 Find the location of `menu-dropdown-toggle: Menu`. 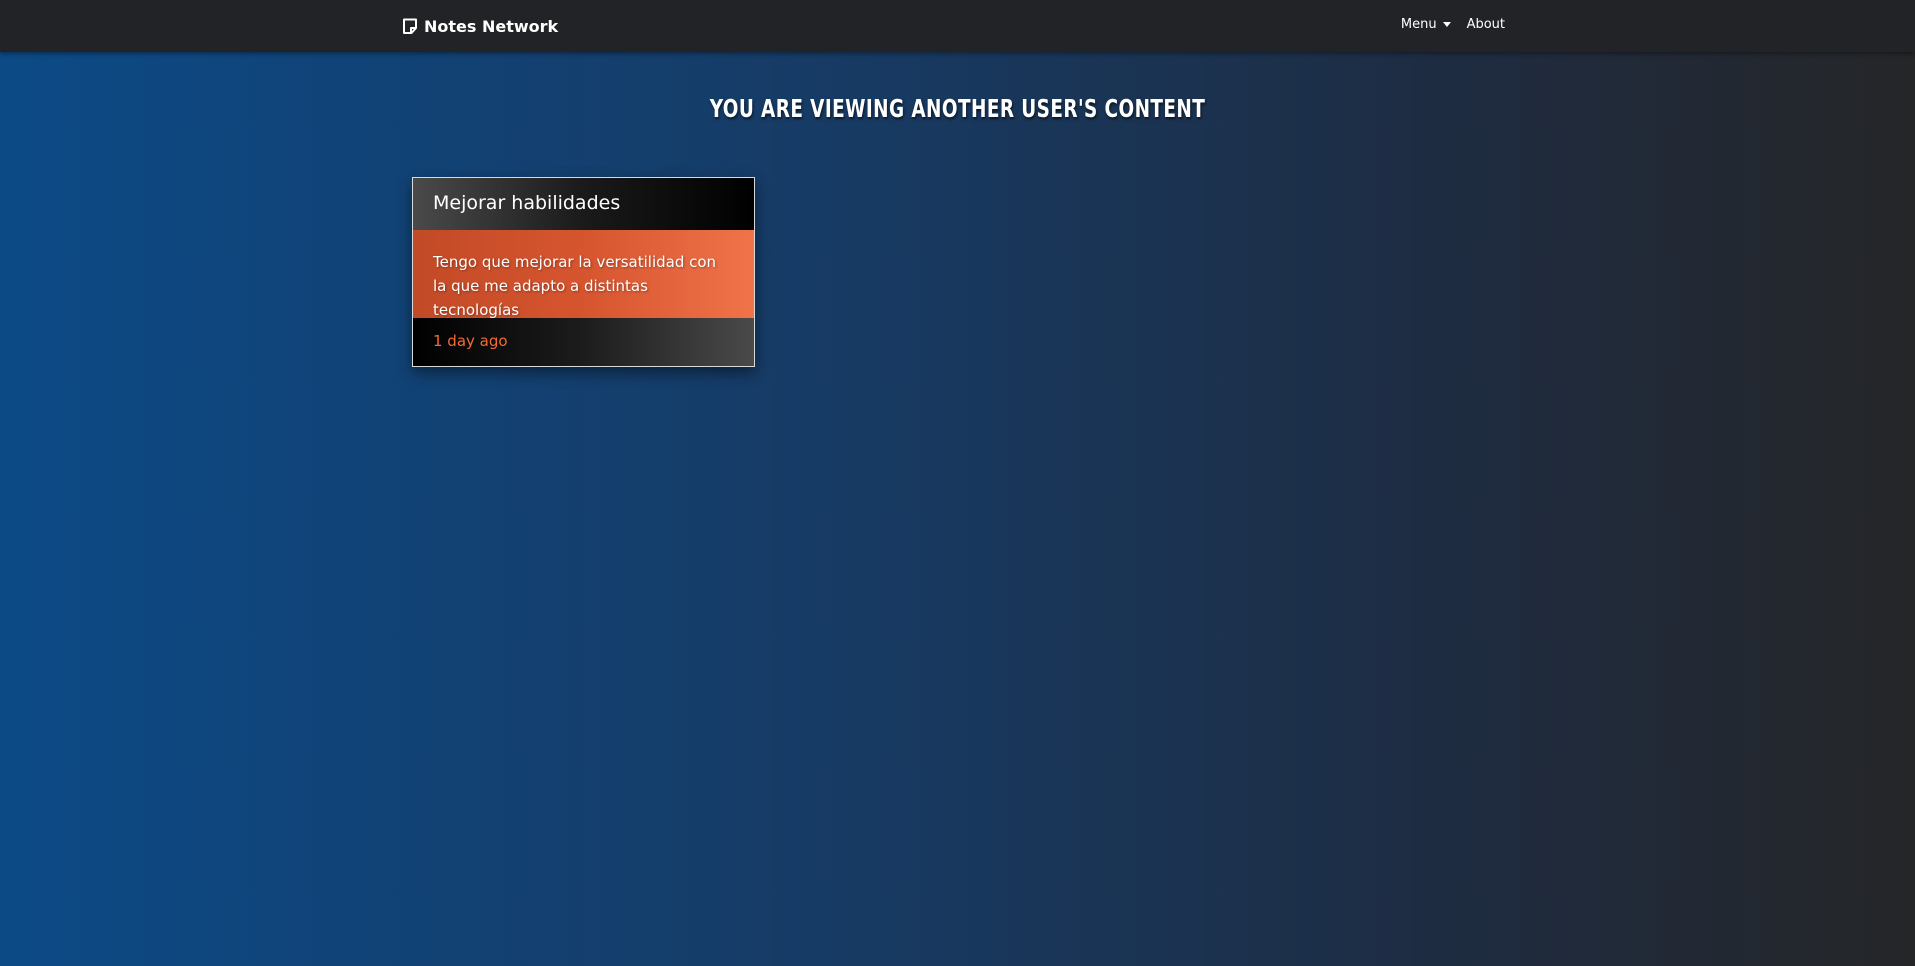

menu-dropdown-toggle: Menu is located at coordinates (1426, 24).